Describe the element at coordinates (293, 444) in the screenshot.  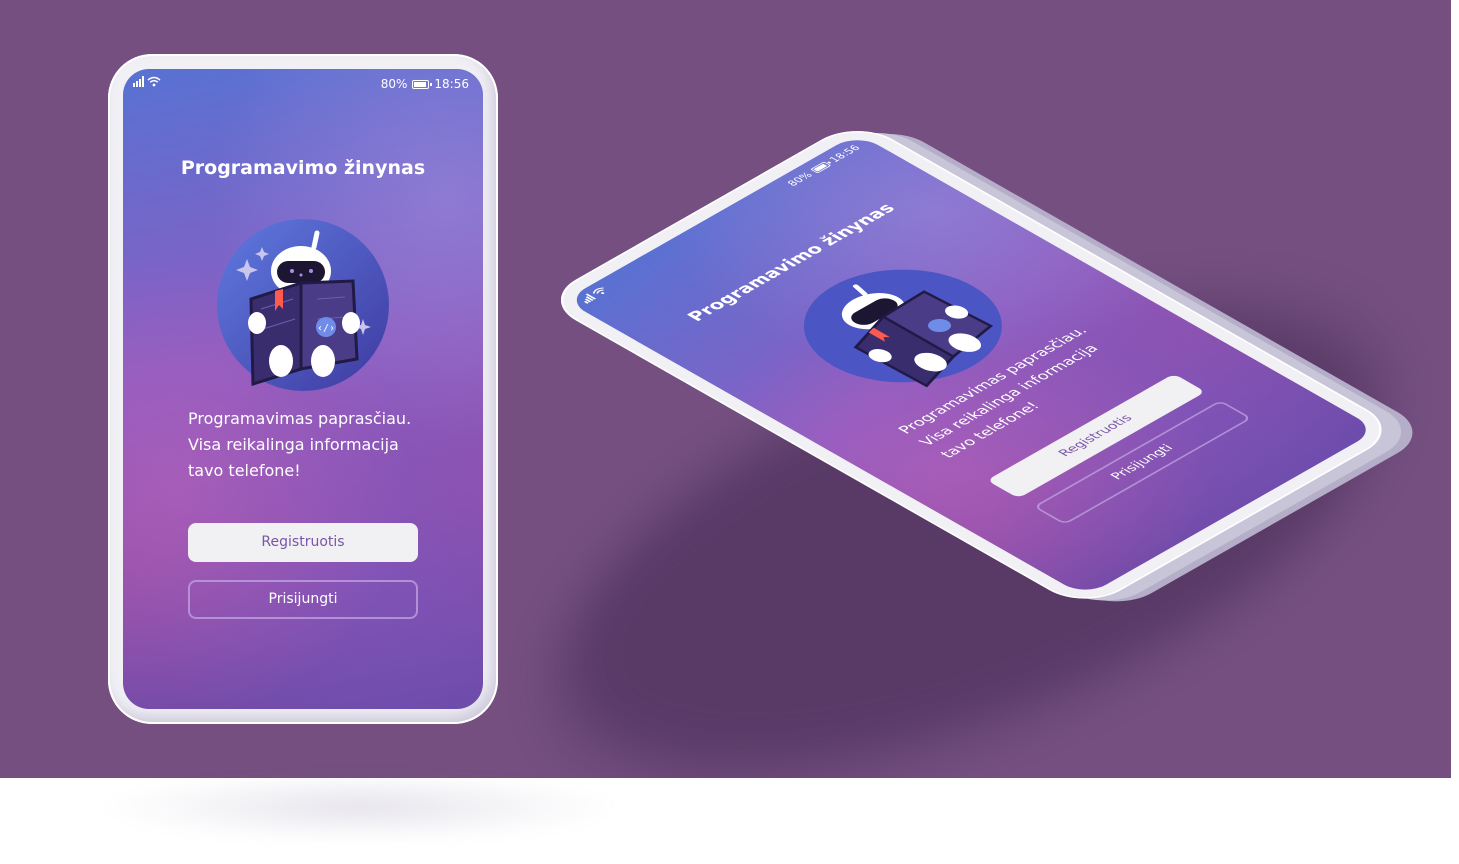
I see `tagline-line: Visa reikalinga informacija` at that location.